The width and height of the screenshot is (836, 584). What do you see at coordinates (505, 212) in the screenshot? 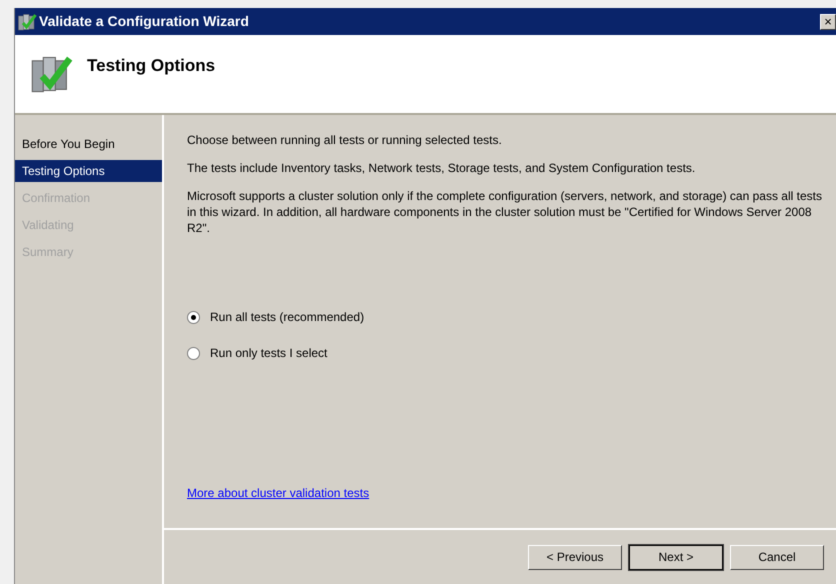
I see `description-text: Microsoft supports a cluster solution only if the complete configuration (servers, network, and storage) can pass all tests in this wizard. In addition, all hardware components in the cluster solution must be "Certified for Windows Server 2008 R2".` at bounding box center [505, 212].